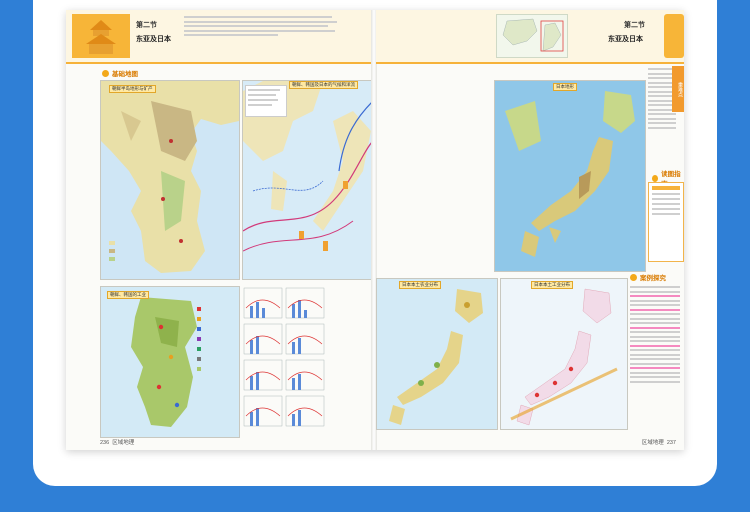 The width and height of the screenshot is (750, 512). What do you see at coordinates (625, 39) in the screenshot?
I see `right-section-title: 东亚及日本` at bounding box center [625, 39].